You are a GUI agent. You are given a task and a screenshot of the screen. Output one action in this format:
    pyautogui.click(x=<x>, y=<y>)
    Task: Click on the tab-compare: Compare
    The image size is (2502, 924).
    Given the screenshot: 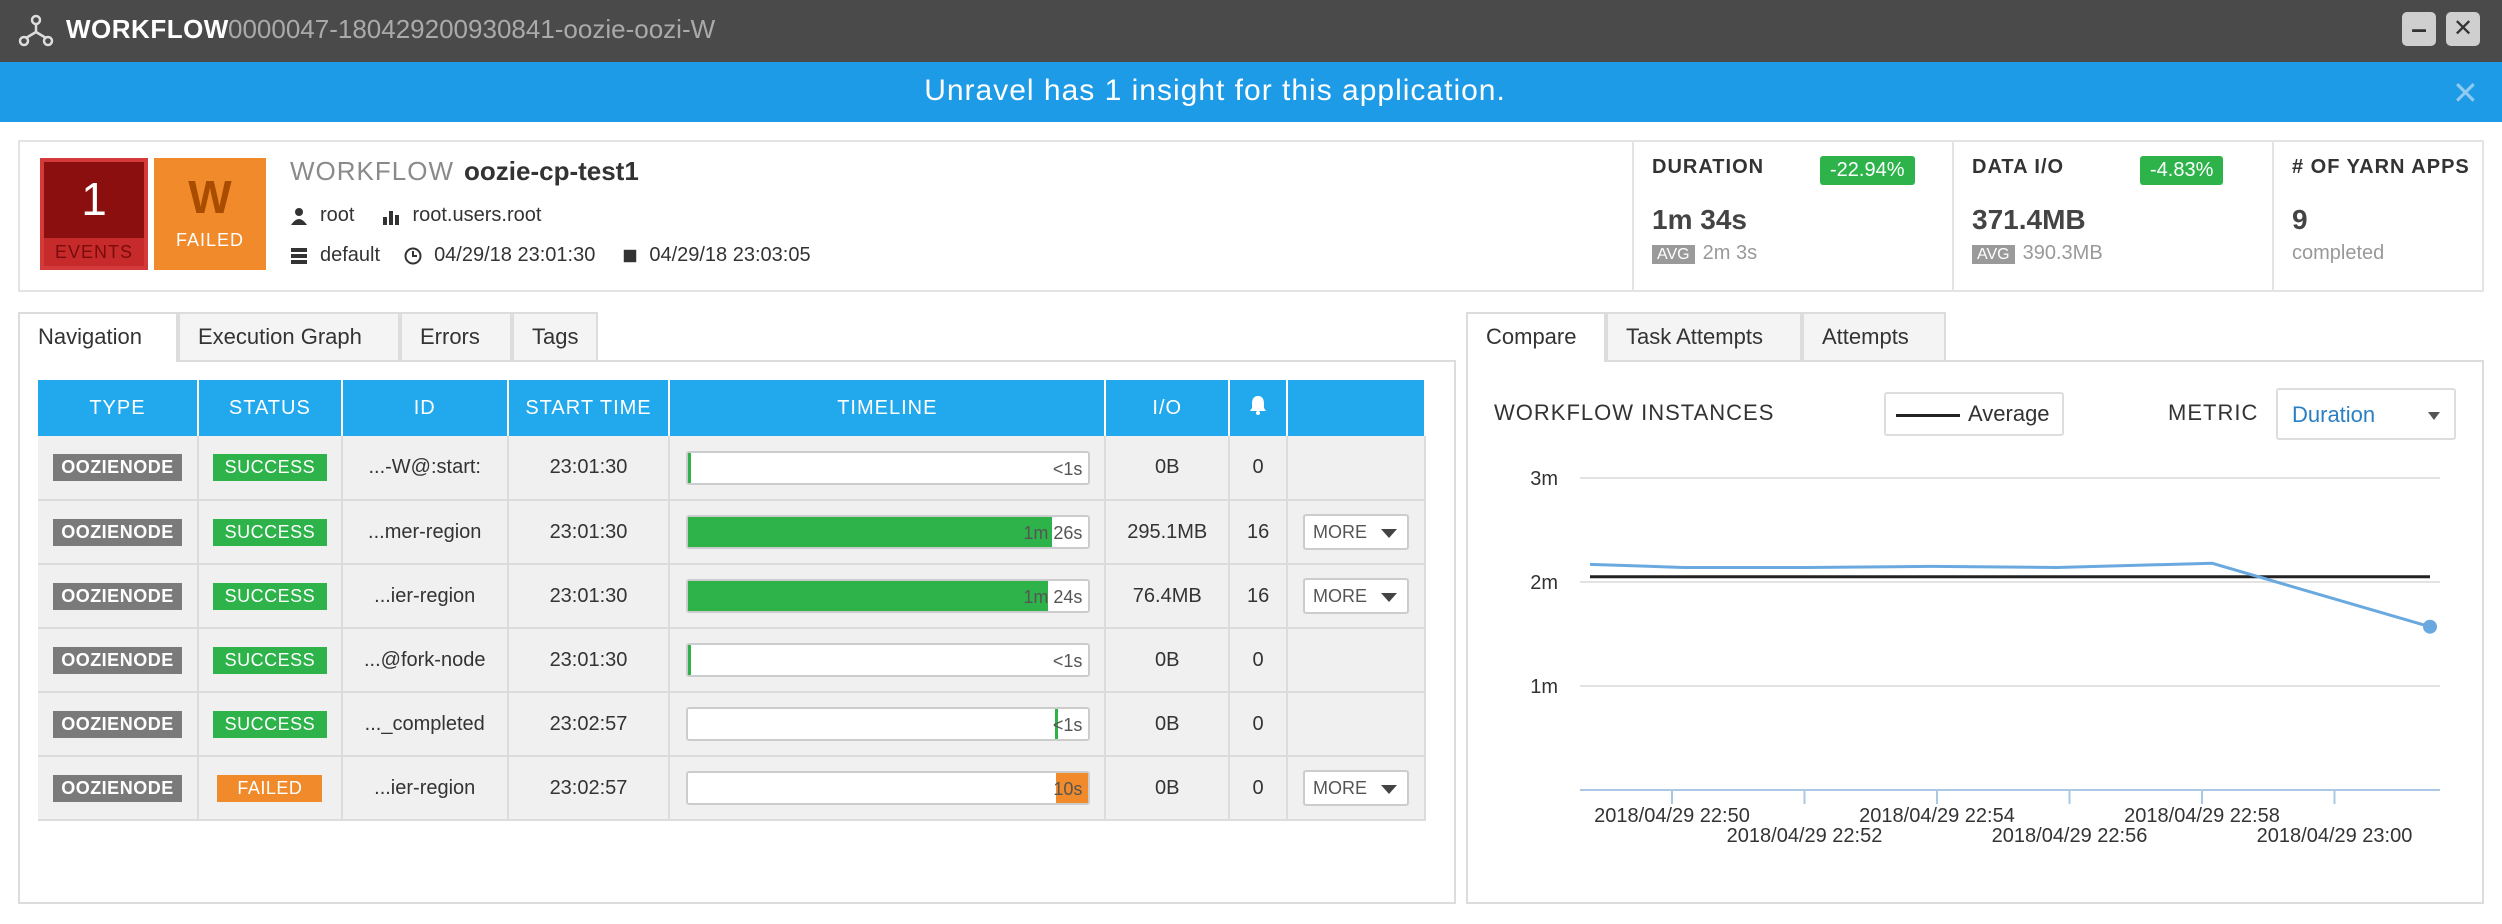 What is the action you would take?
    pyautogui.click(x=1536, y=337)
    